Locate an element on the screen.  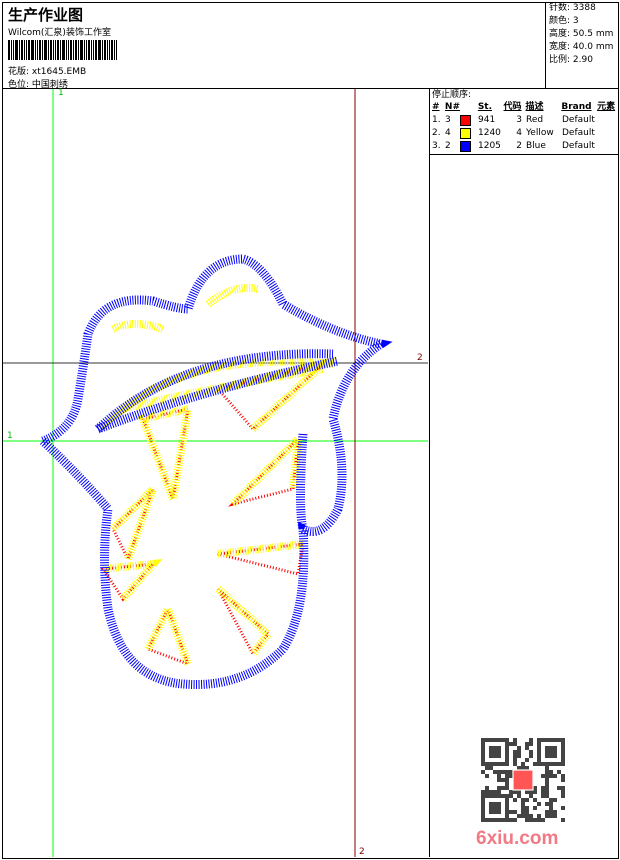
barcode is located at coordinates (63, 50).